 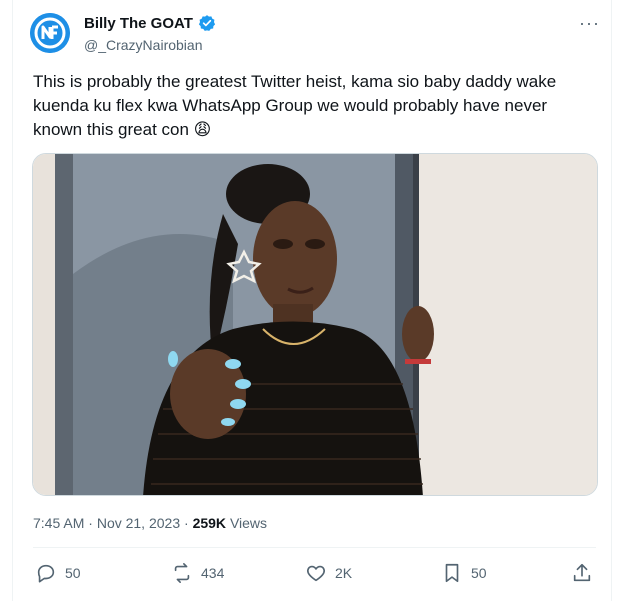 What do you see at coordinates (207, 23) in the screenshot?
I see `verified-badge-icon` at bounding box center [207, 23].